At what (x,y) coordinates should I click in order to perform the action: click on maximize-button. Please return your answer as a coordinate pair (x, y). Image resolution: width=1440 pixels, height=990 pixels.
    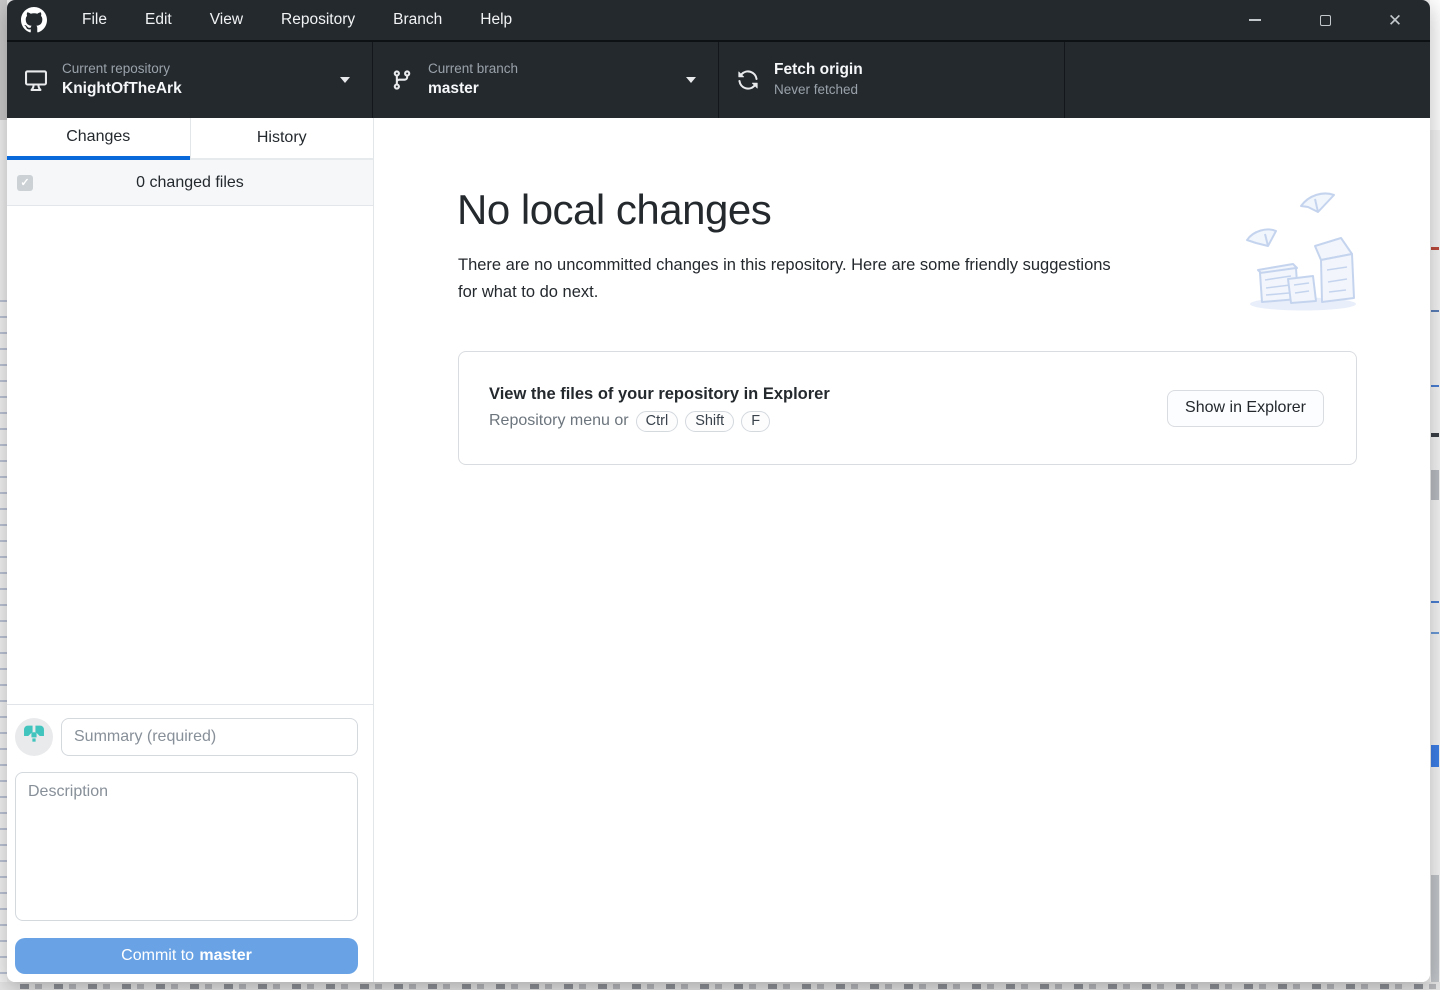
    Looking at the image, I should click on (1325, 20).